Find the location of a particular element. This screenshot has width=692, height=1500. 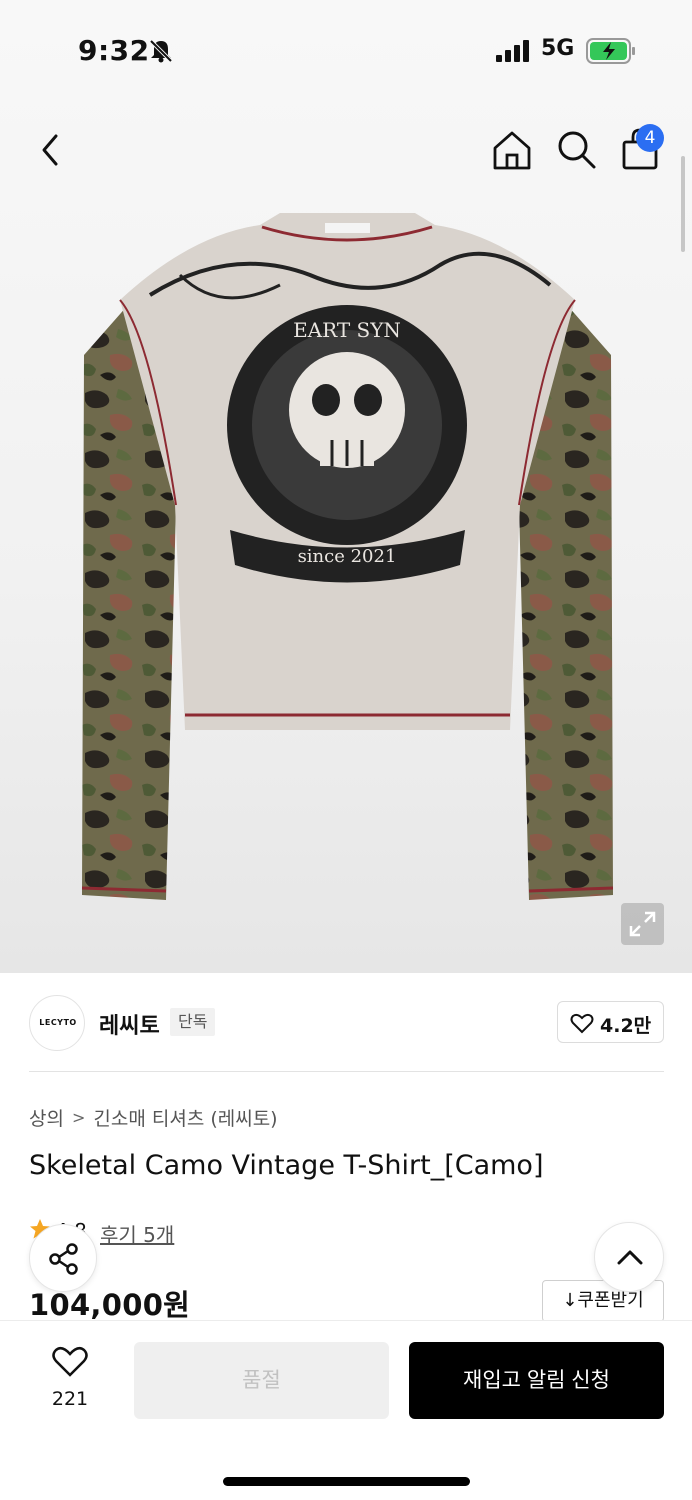

network-label: 5G is located at coordinates (558, 48).